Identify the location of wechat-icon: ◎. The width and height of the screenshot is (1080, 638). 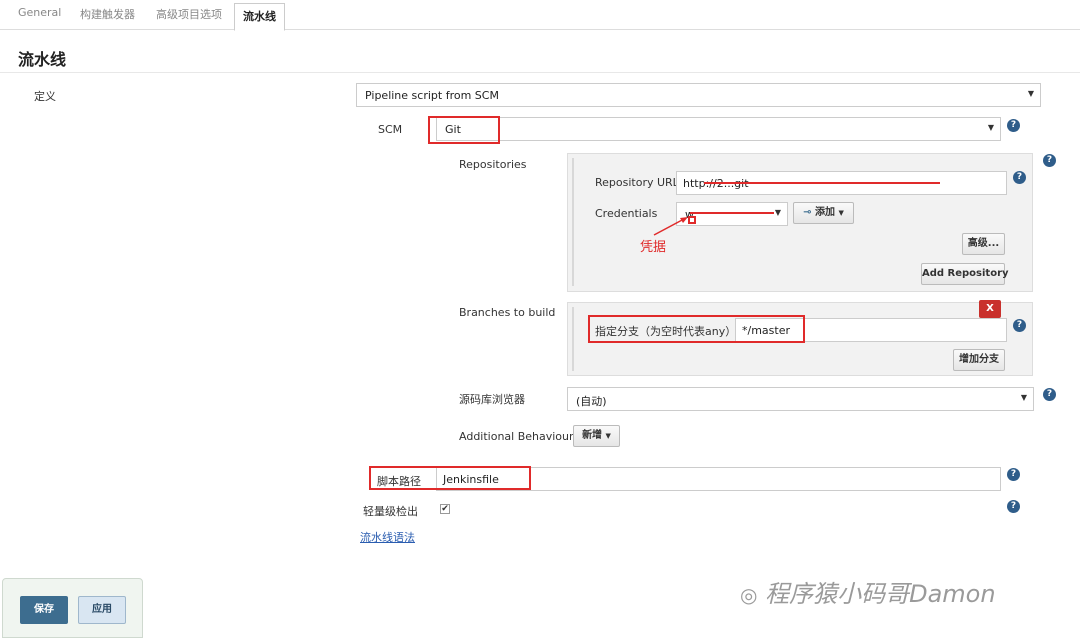
(749, 595).